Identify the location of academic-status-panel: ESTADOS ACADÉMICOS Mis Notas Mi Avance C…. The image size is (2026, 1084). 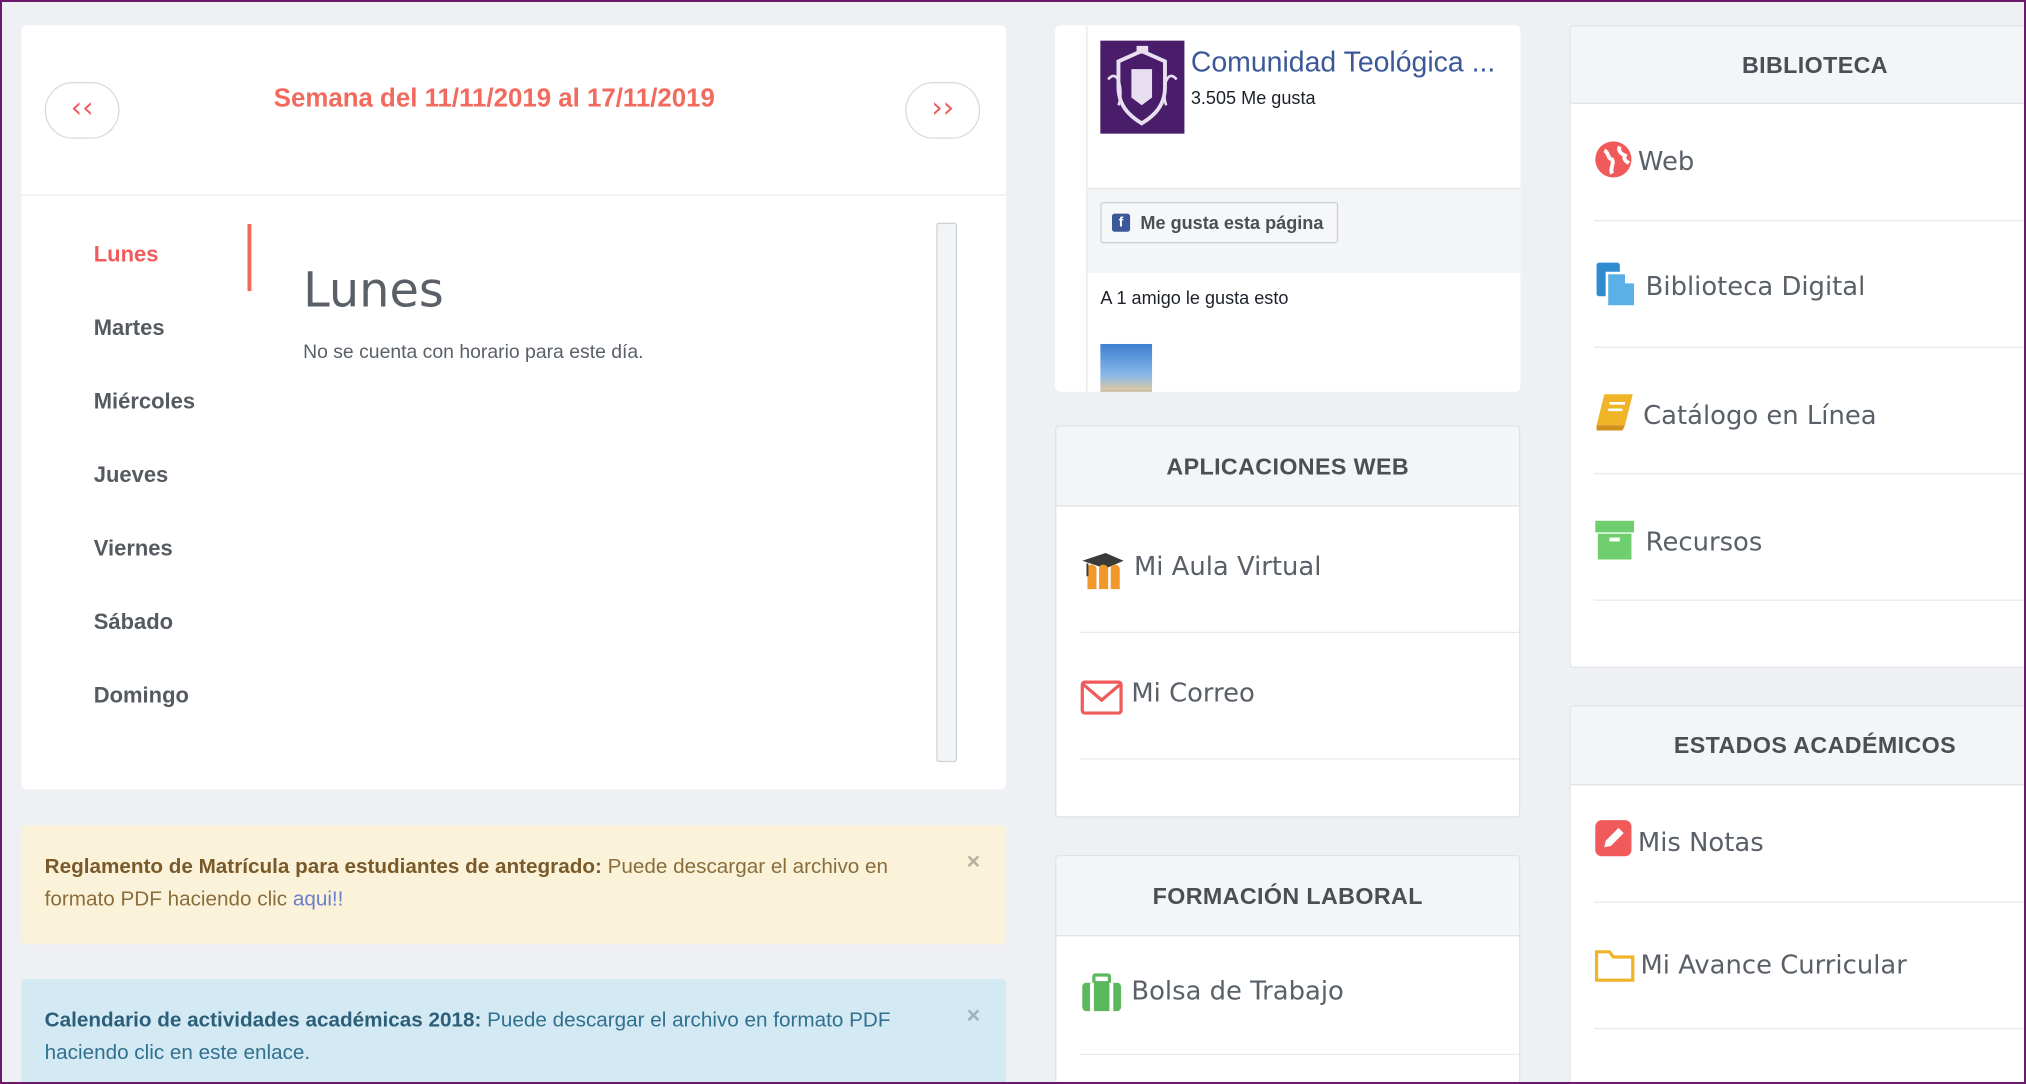
(1796, 893).